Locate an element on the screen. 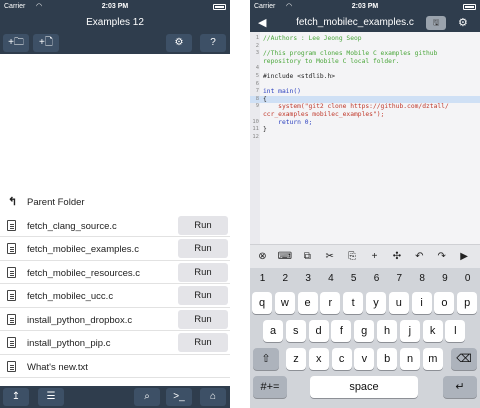 The height and width of the screenshot is (408, 480). letter-key: n is located at coordinates (410, 359).